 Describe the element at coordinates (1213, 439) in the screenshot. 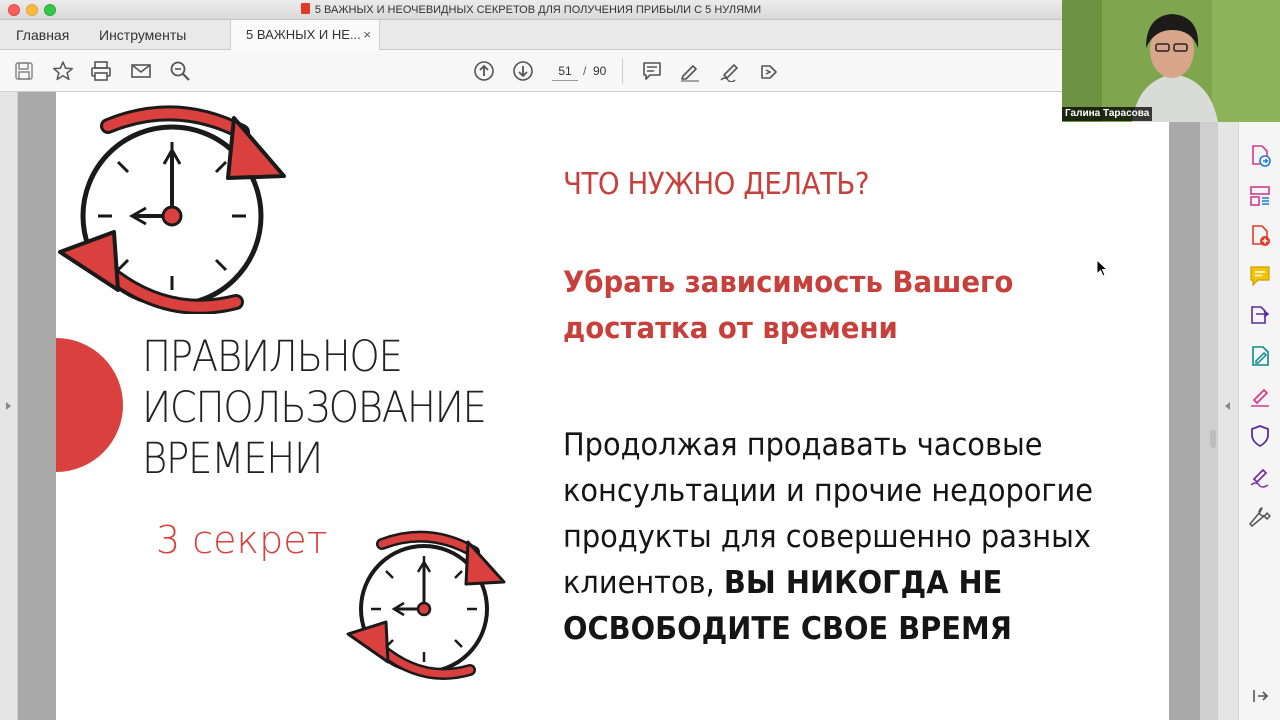

I see `scrollbar-thumb` at that location.